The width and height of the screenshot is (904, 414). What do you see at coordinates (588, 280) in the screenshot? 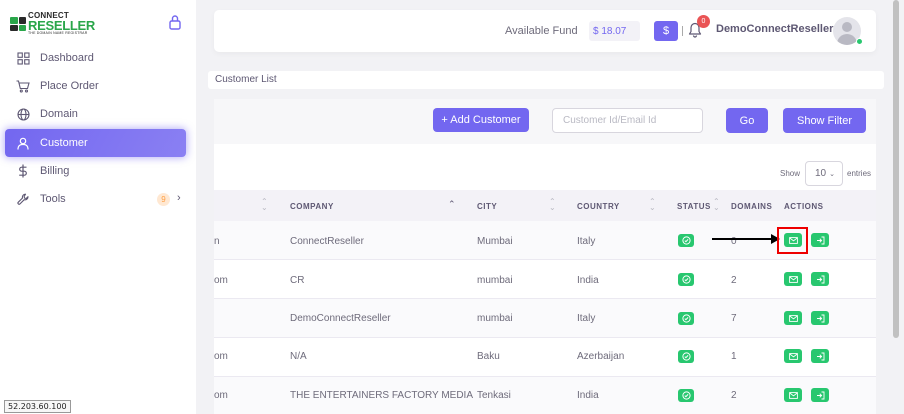
I see `country-cell: India` at bounding box center [588, 280].